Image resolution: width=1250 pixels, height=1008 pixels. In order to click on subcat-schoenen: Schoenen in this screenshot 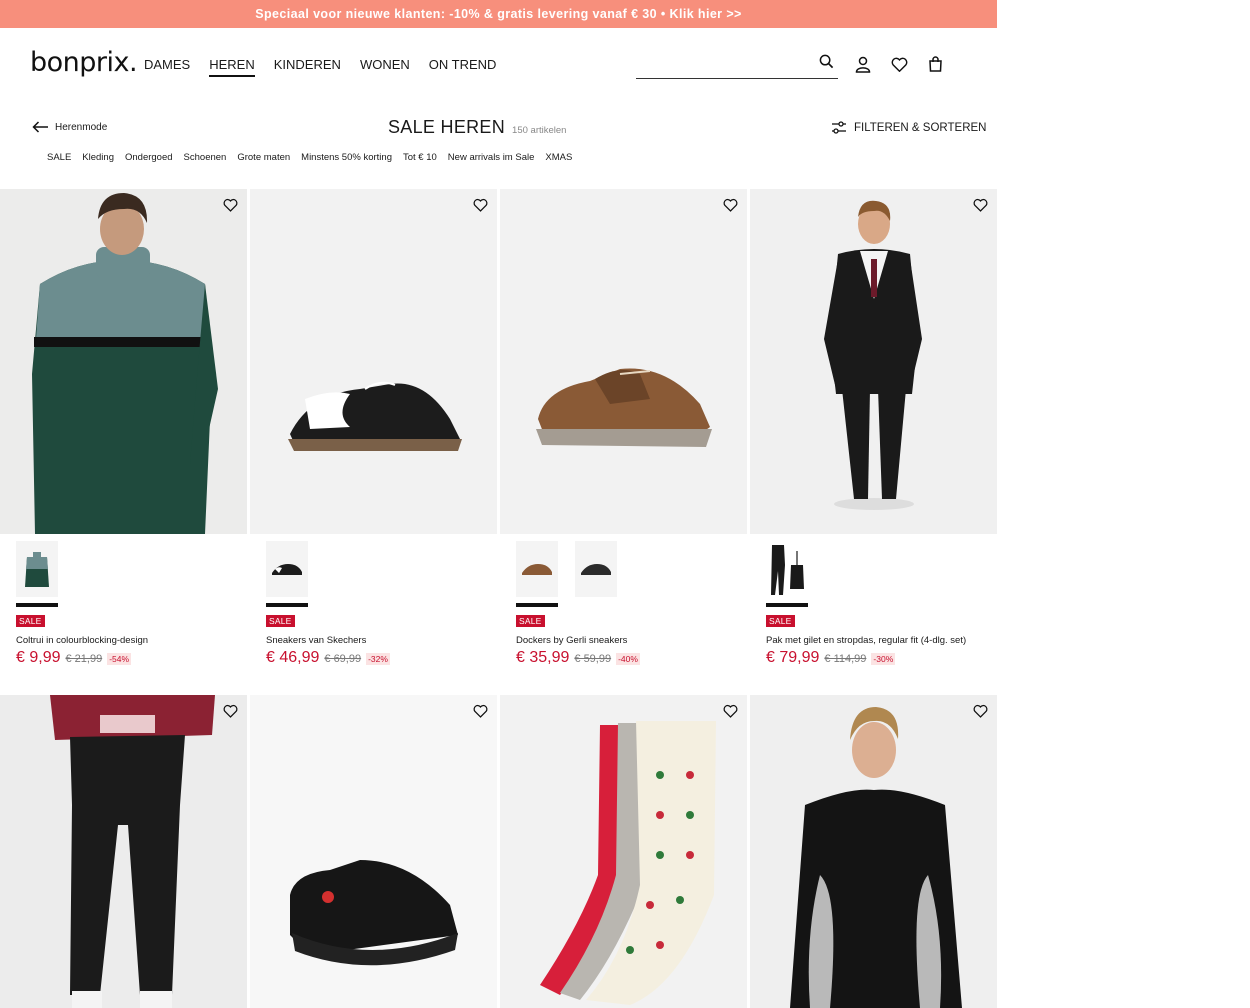, I will do `click(205, 157)`.